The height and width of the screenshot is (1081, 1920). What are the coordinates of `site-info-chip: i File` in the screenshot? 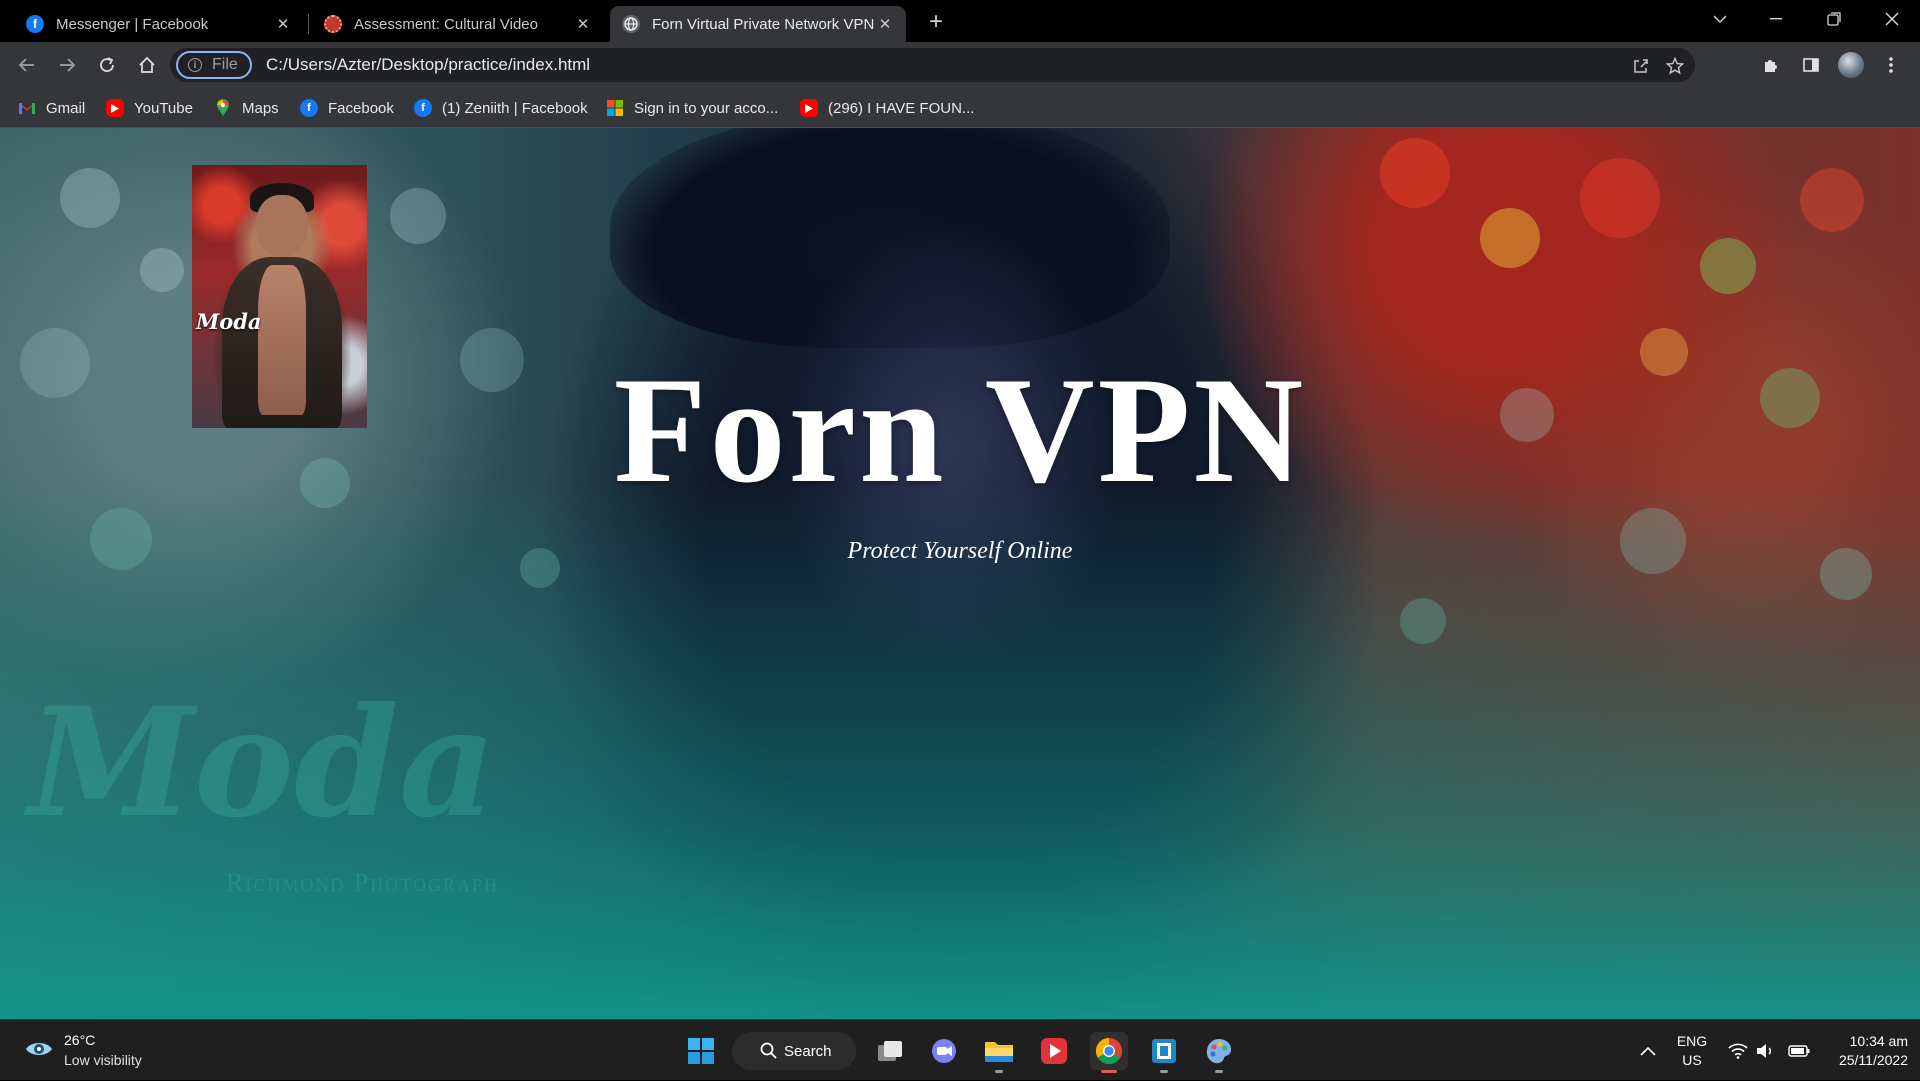 It's located at (214, 65).